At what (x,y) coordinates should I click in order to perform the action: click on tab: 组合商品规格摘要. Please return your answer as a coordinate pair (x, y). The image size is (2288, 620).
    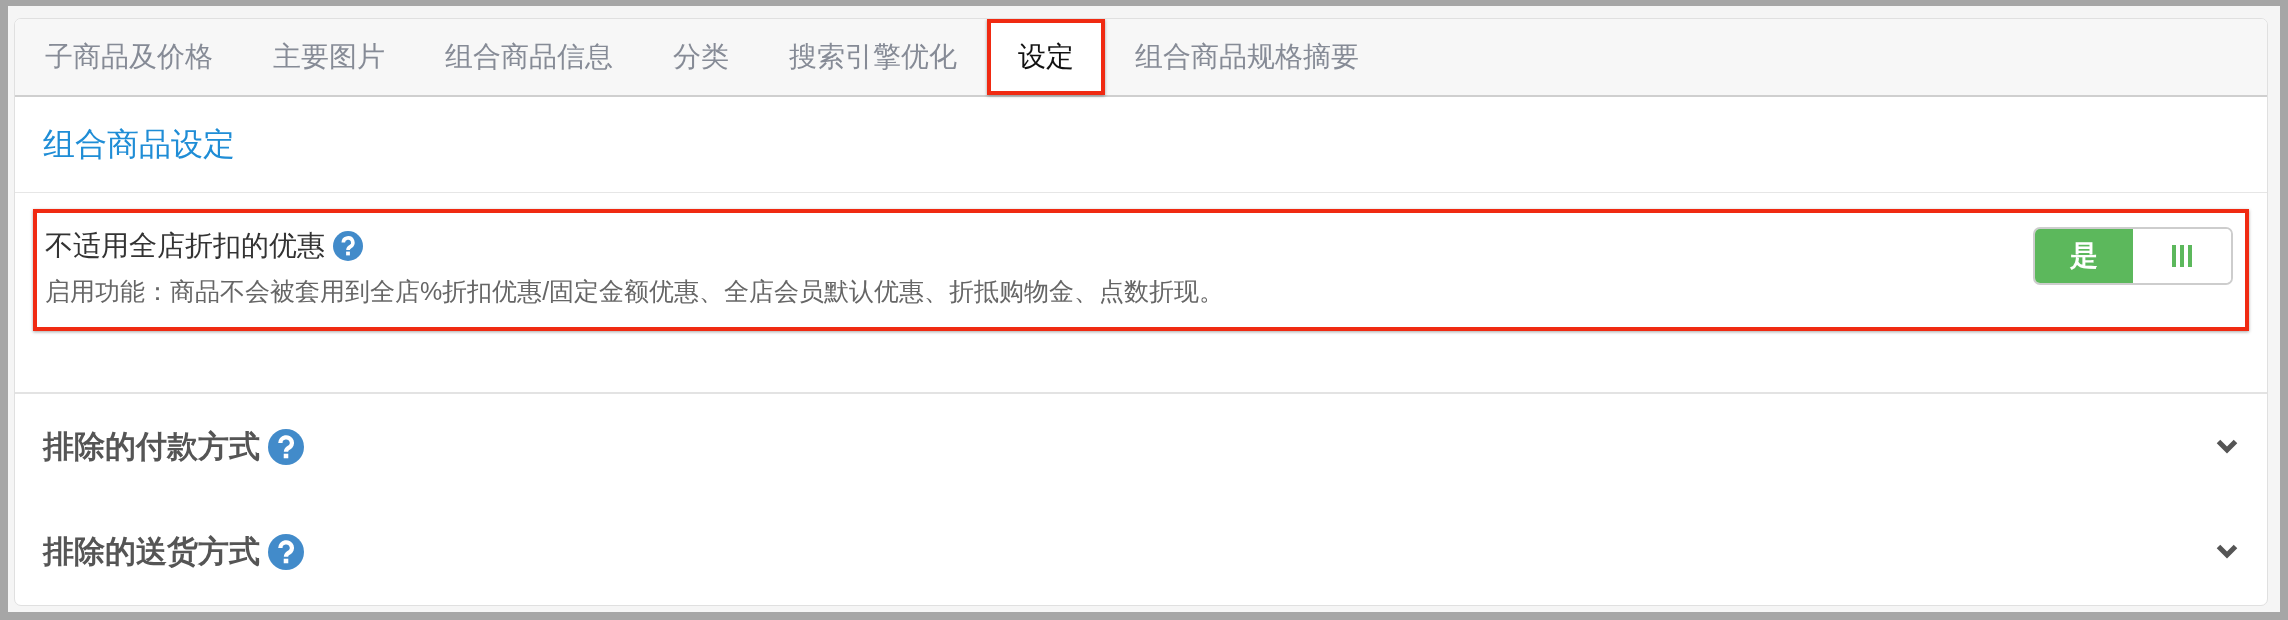
    Looking at the image, I should click on (1247, 57).